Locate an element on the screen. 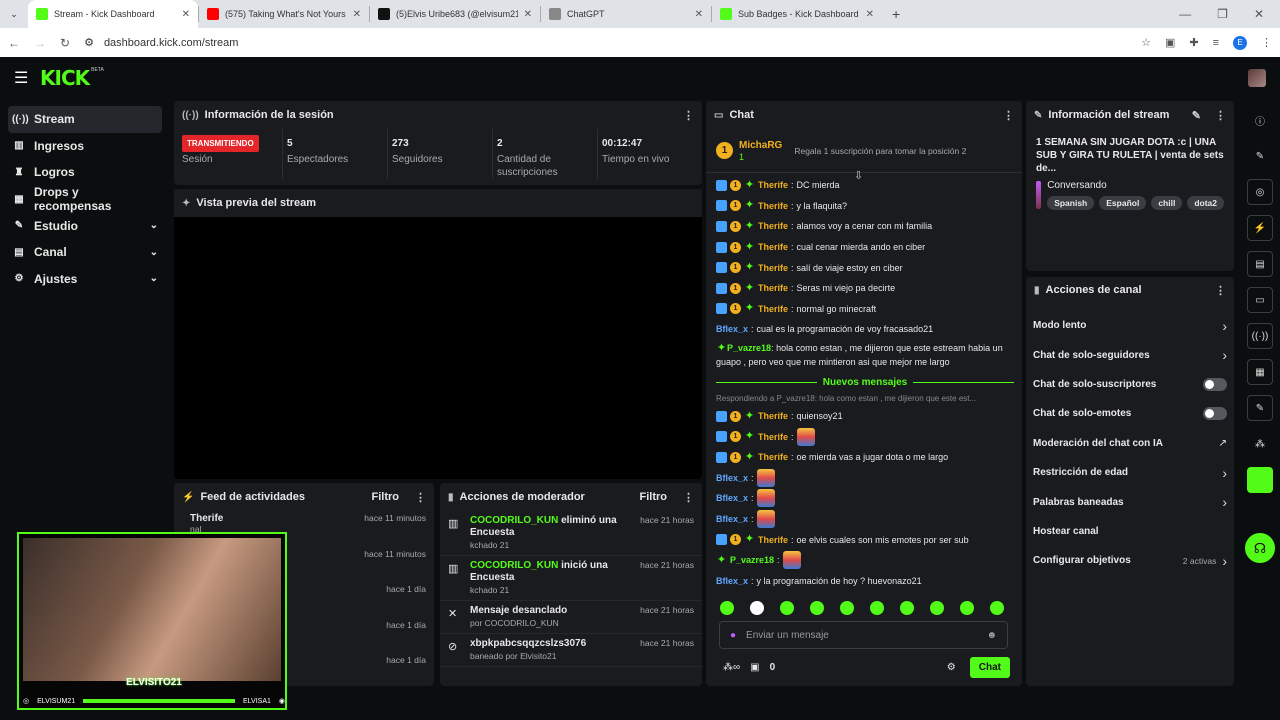 This screenshot has height=720, width=1280. channel-action-palabras-baneadas: Palabras baneadas › is located at coordinates (1130, 501).